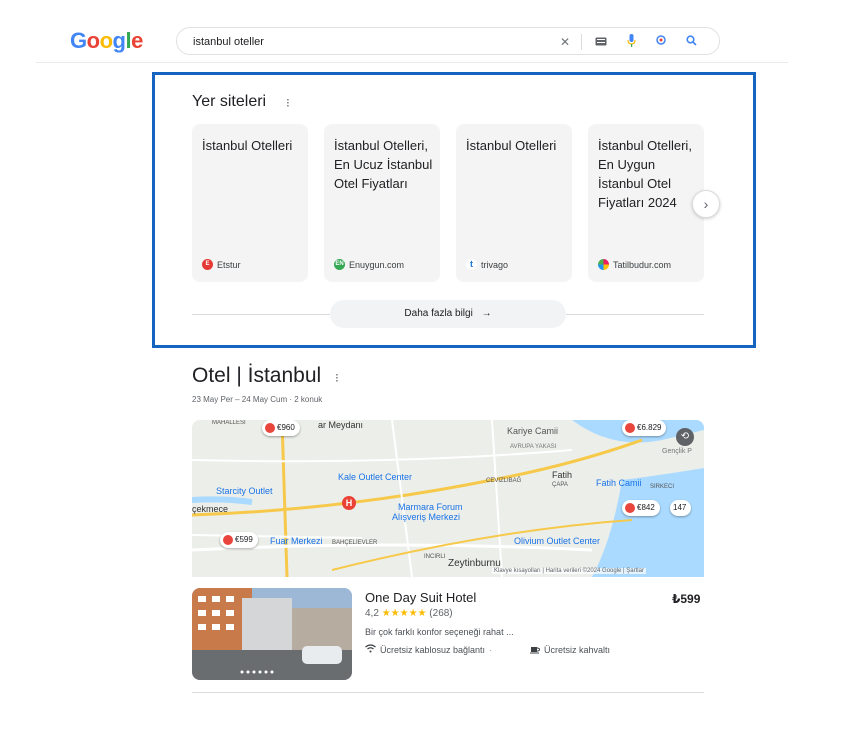  I want to click on price-pin: €599, so click(239, 540).